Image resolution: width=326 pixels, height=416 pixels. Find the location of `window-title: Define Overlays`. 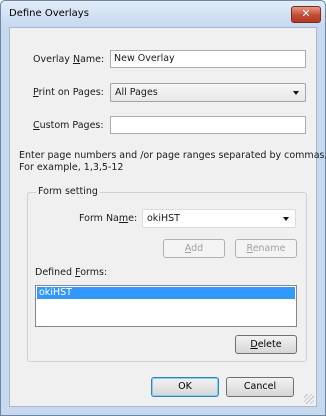

window-title: Define Overlays is located at coordinates (49, 13).